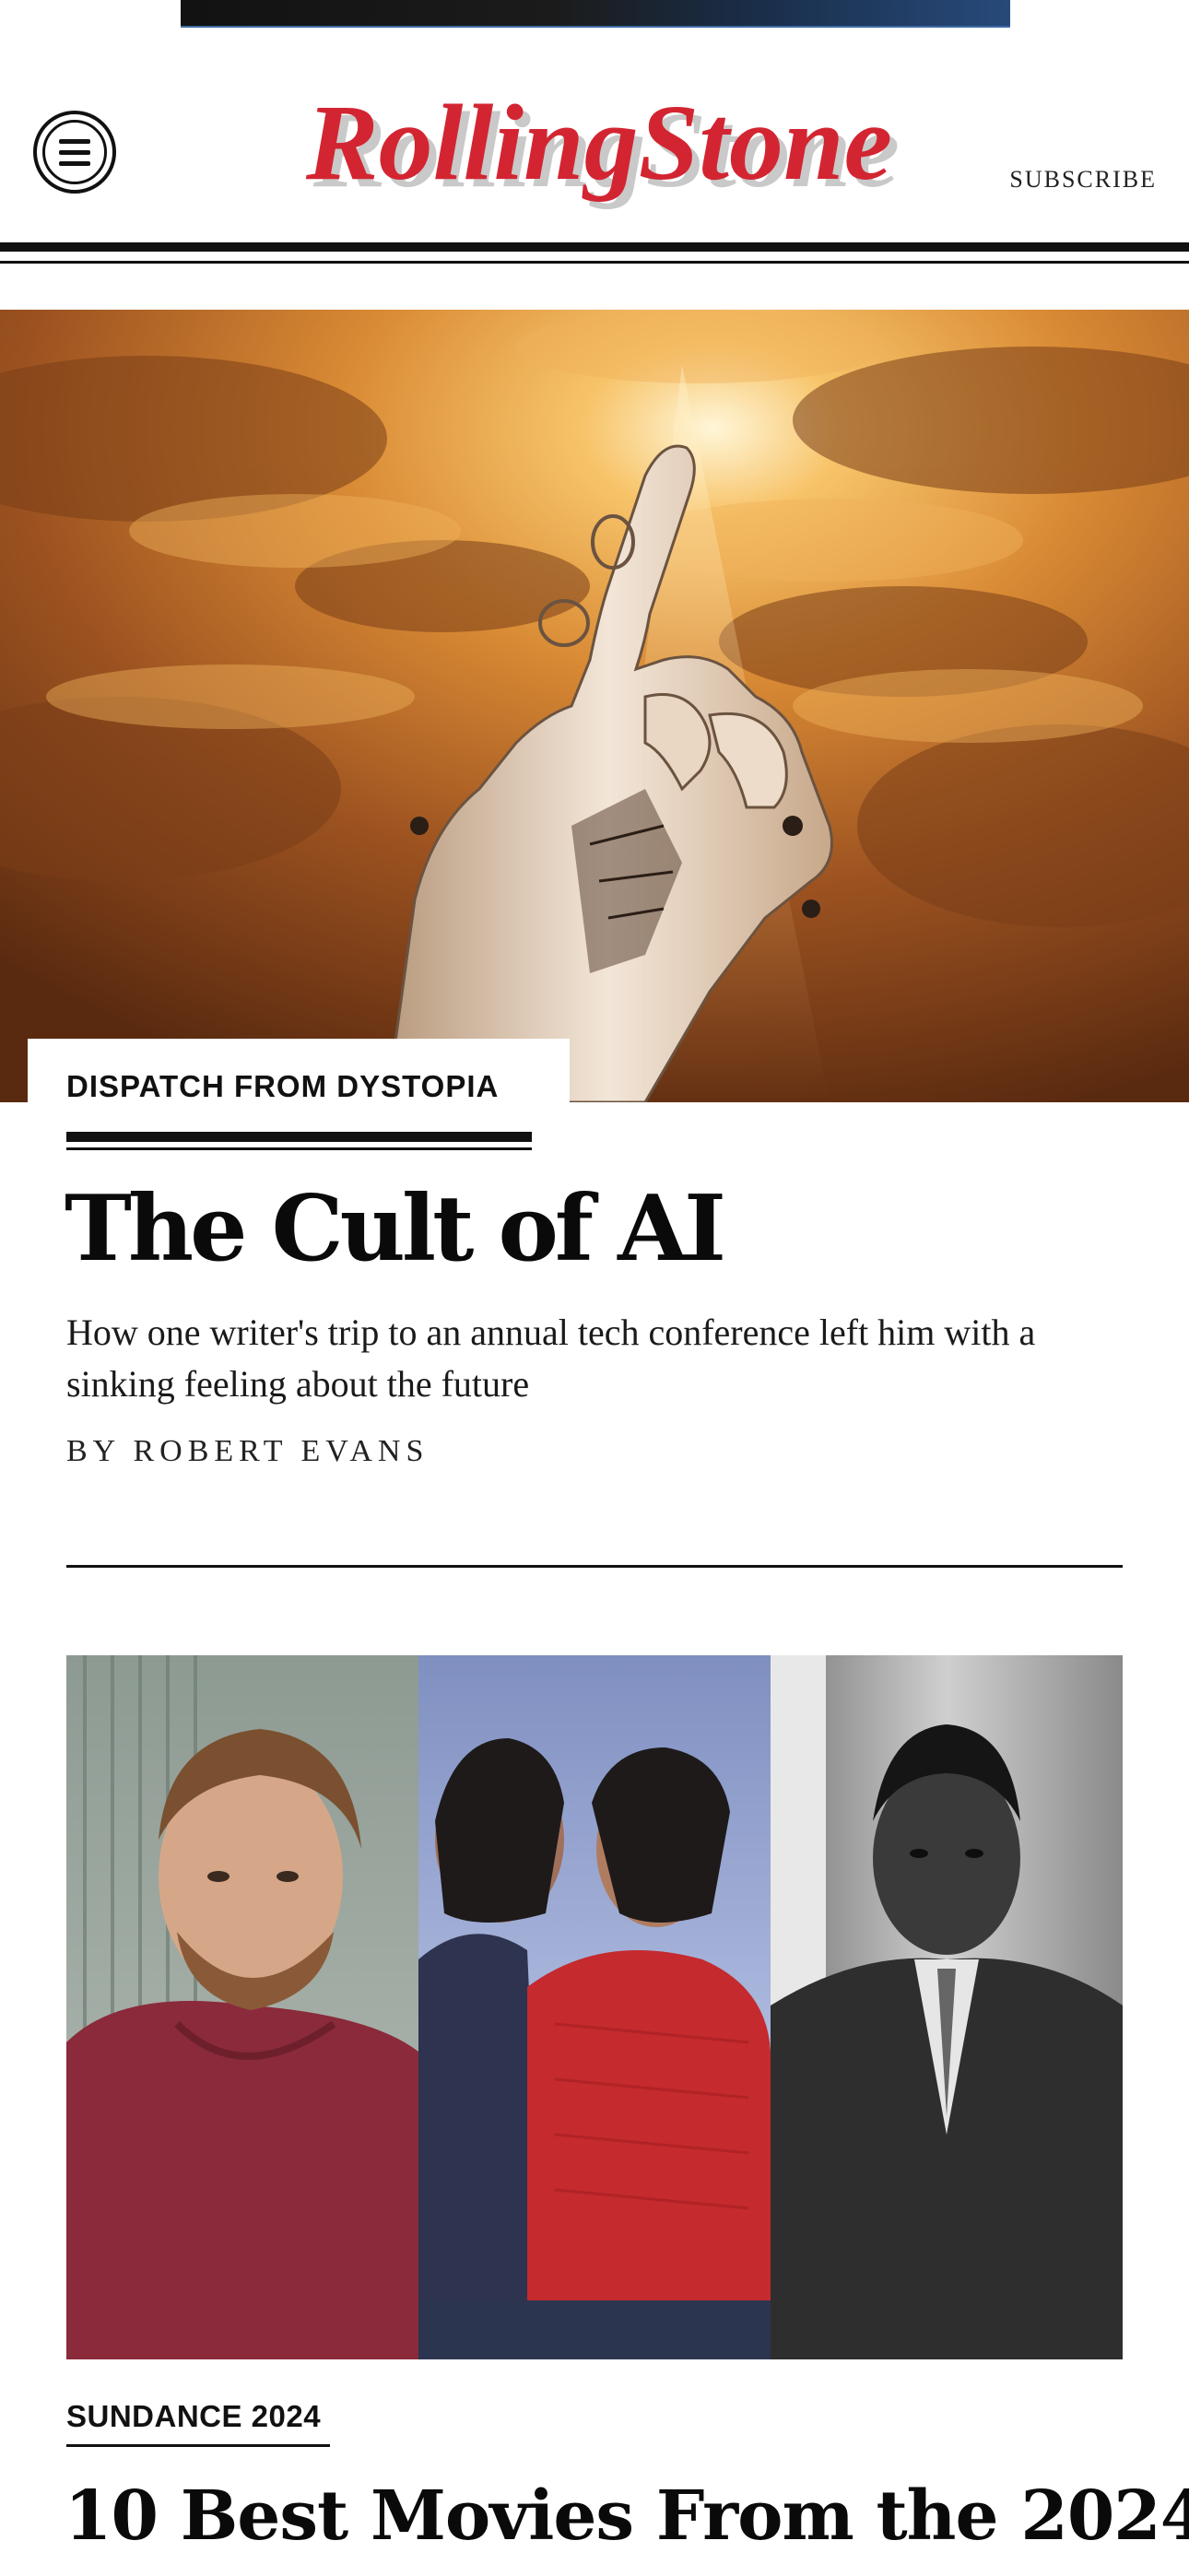 This screenshot has width=1189, height=2576. What do you see at coordinates (598, 143) in the screenshot?
I see `logo-text: RollingStone` at bounding box center [598, 143].